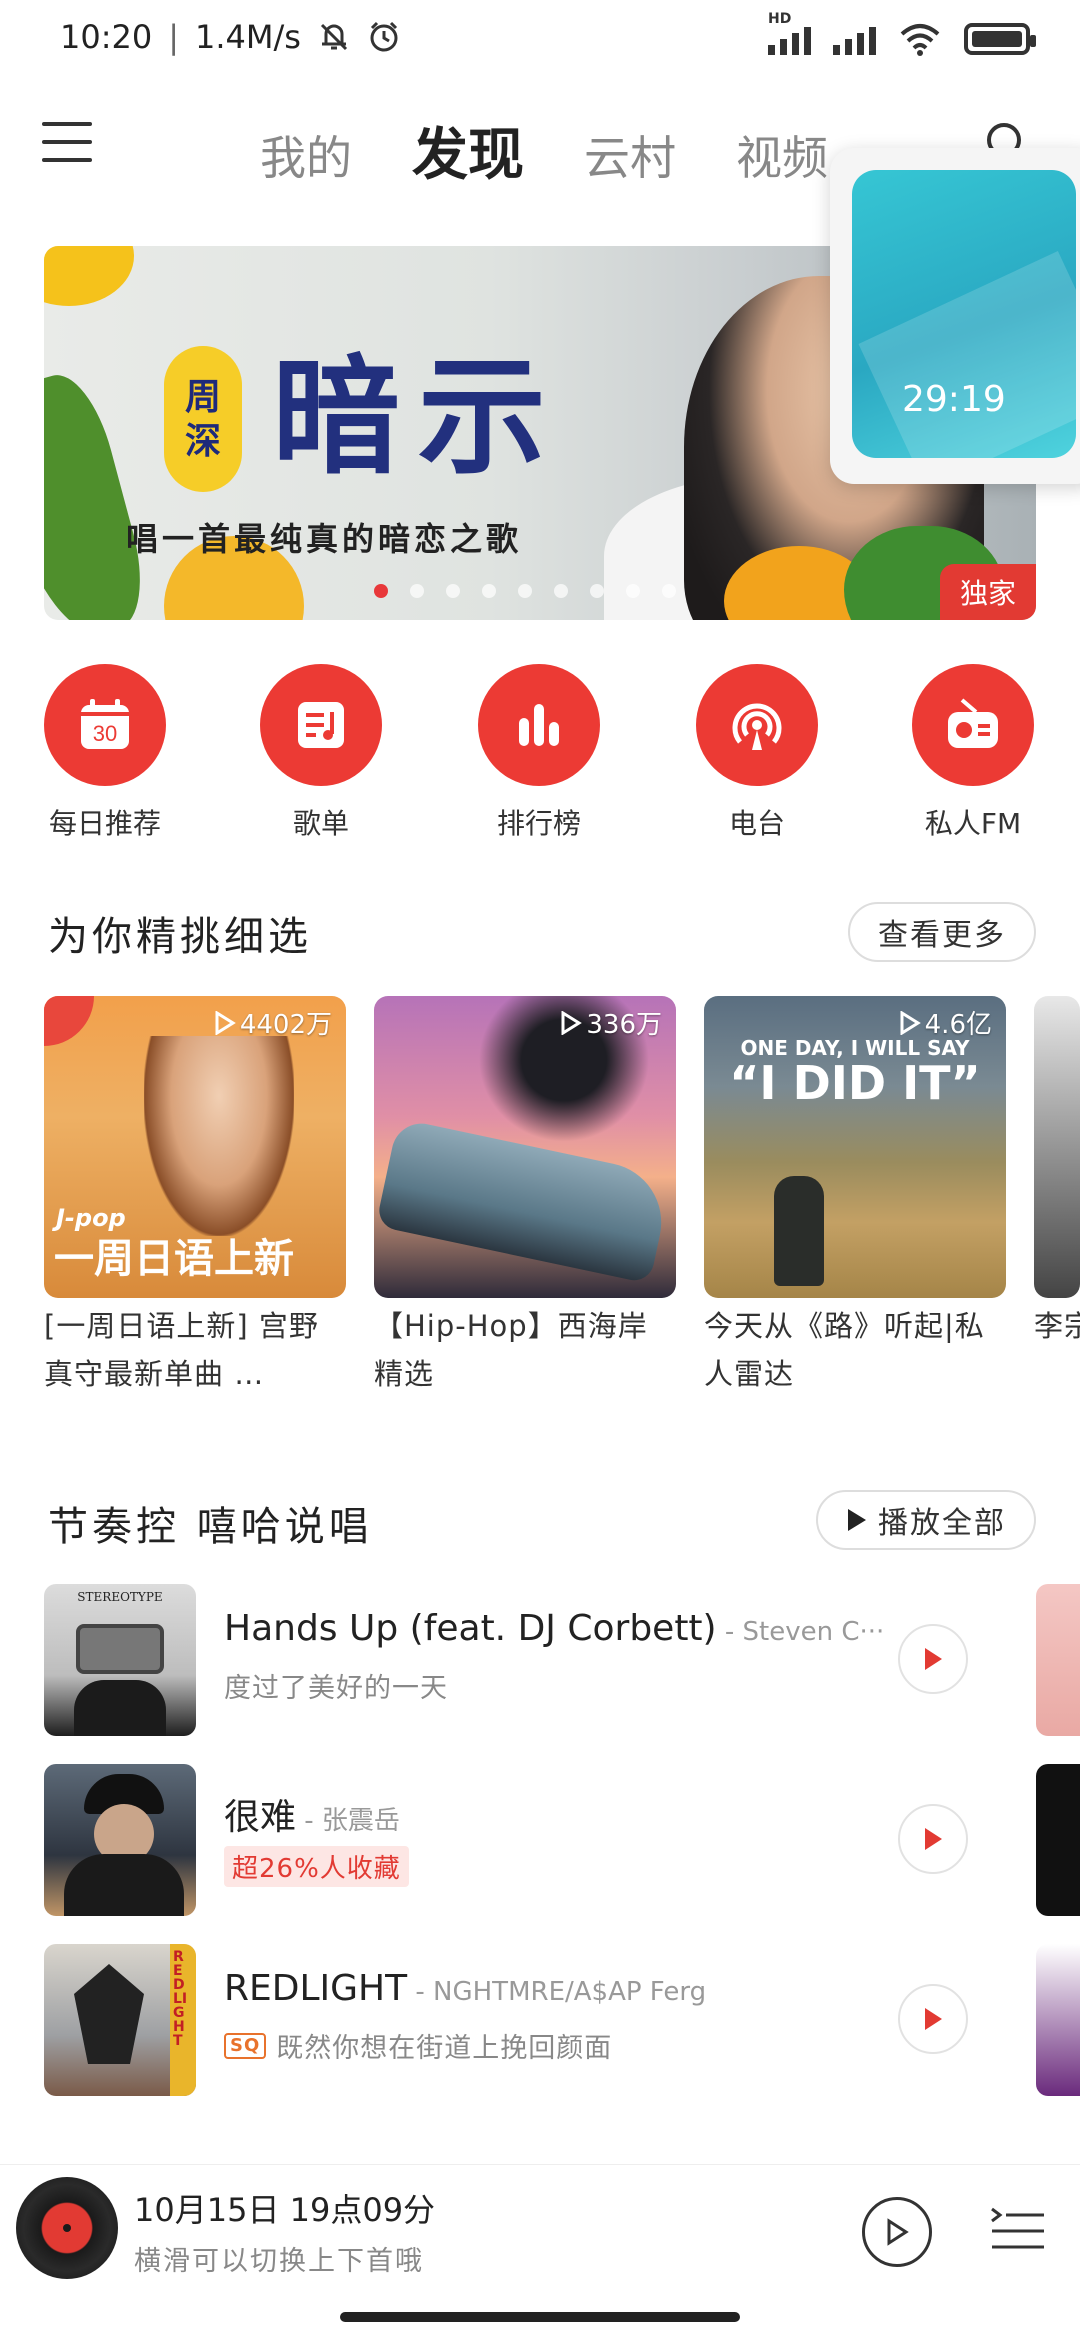  What do you see at coordinates (511, 1350) in the screenshot?
I see `playlist-title: 【Hip-Hop】西海岸精选` at bounding box center [511, 1350].